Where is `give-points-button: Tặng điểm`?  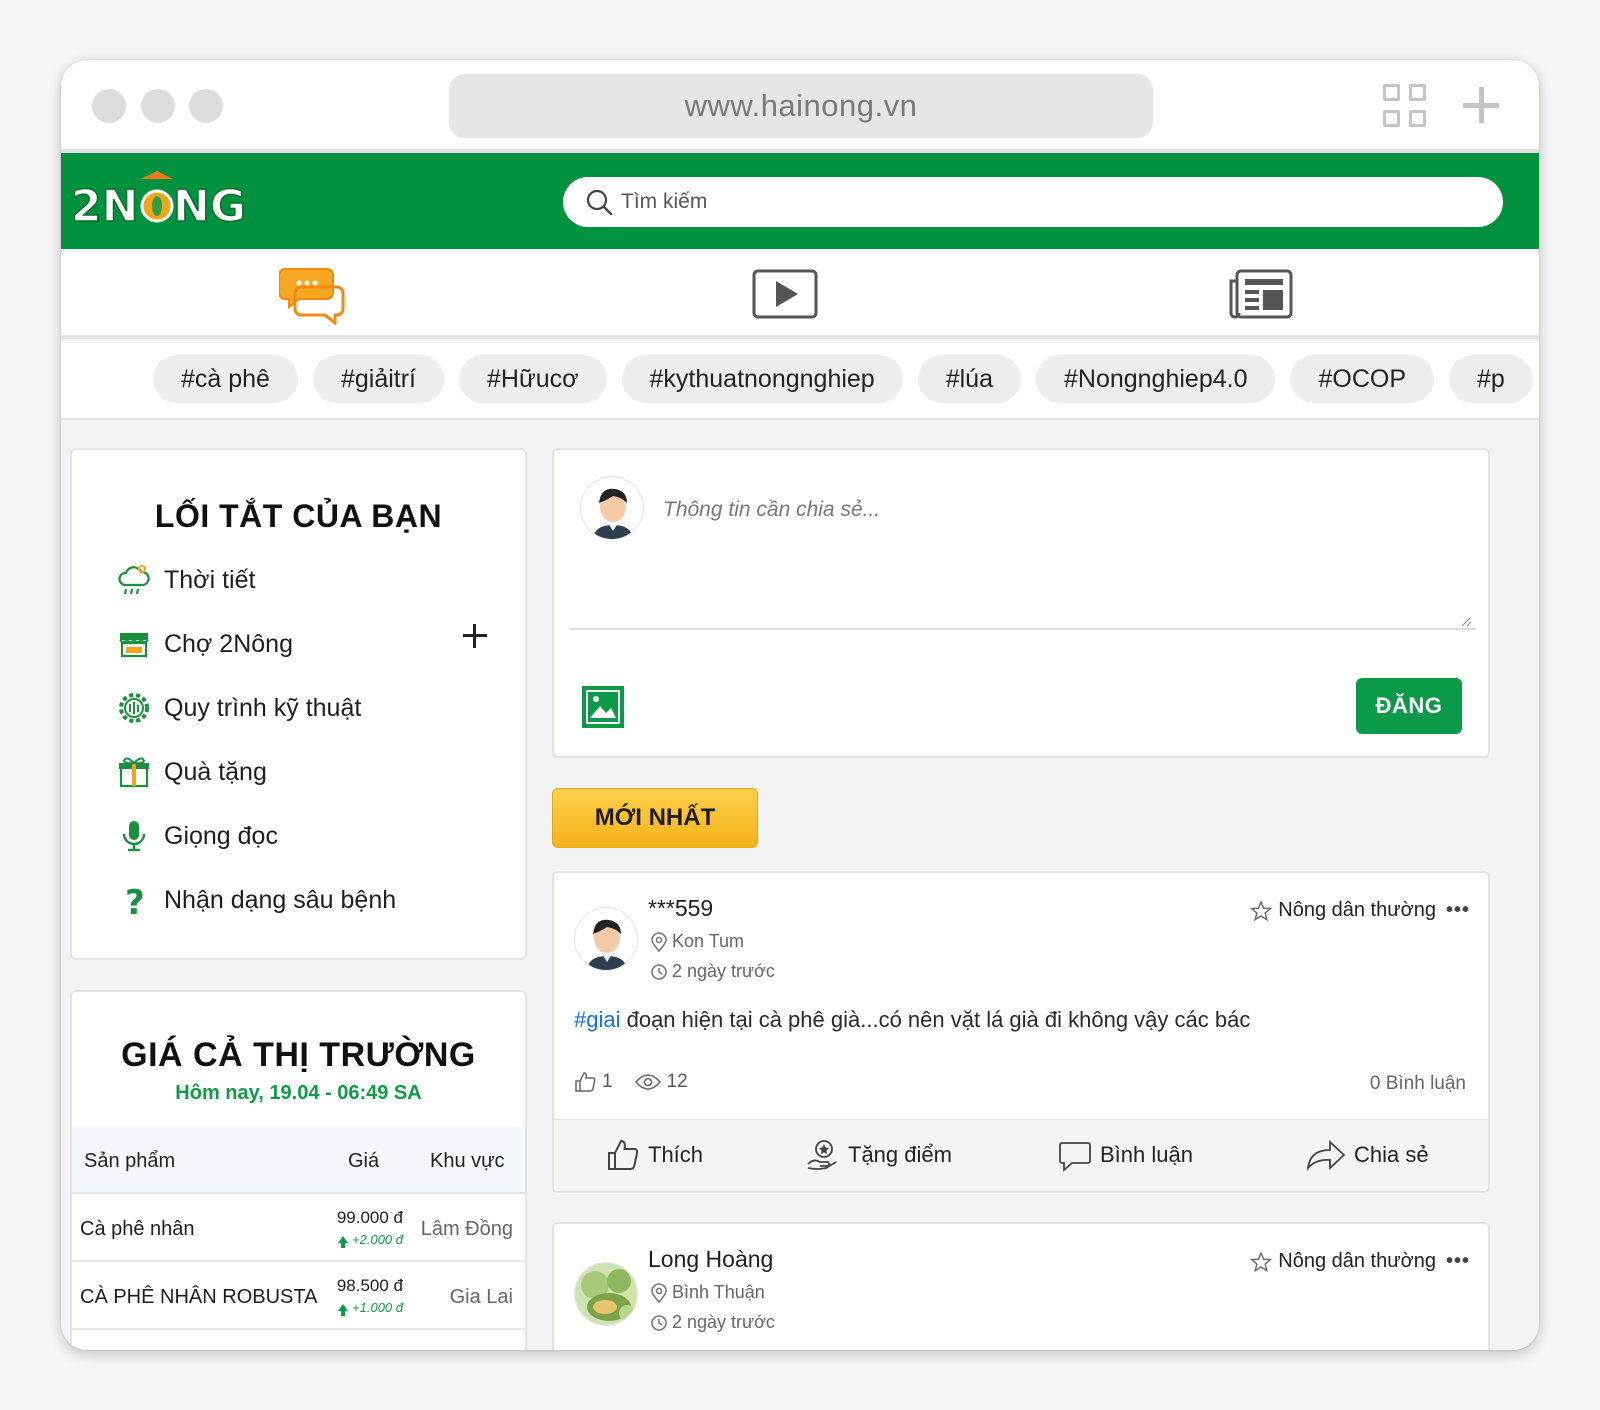 give-points-button: Tặng điểm is located at coordinates (879, 1155).